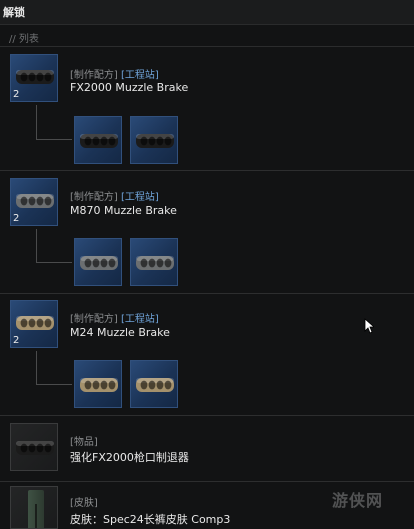 Image resolution: width=414 pixels, height=529 pixels. I want to click on window-title: 解锁, so click(14, 12).